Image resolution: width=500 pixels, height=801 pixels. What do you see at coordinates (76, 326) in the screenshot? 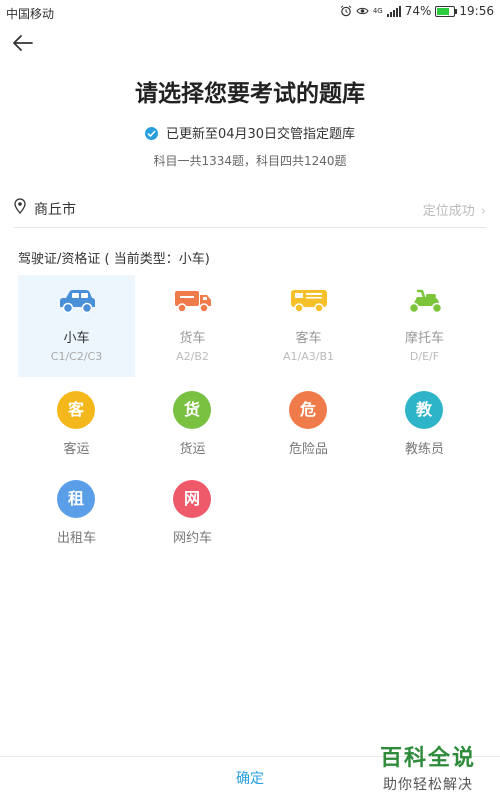
I see `vehicle-option-car: 小车 C1/C2/C3` at bounding box center [76, 326].